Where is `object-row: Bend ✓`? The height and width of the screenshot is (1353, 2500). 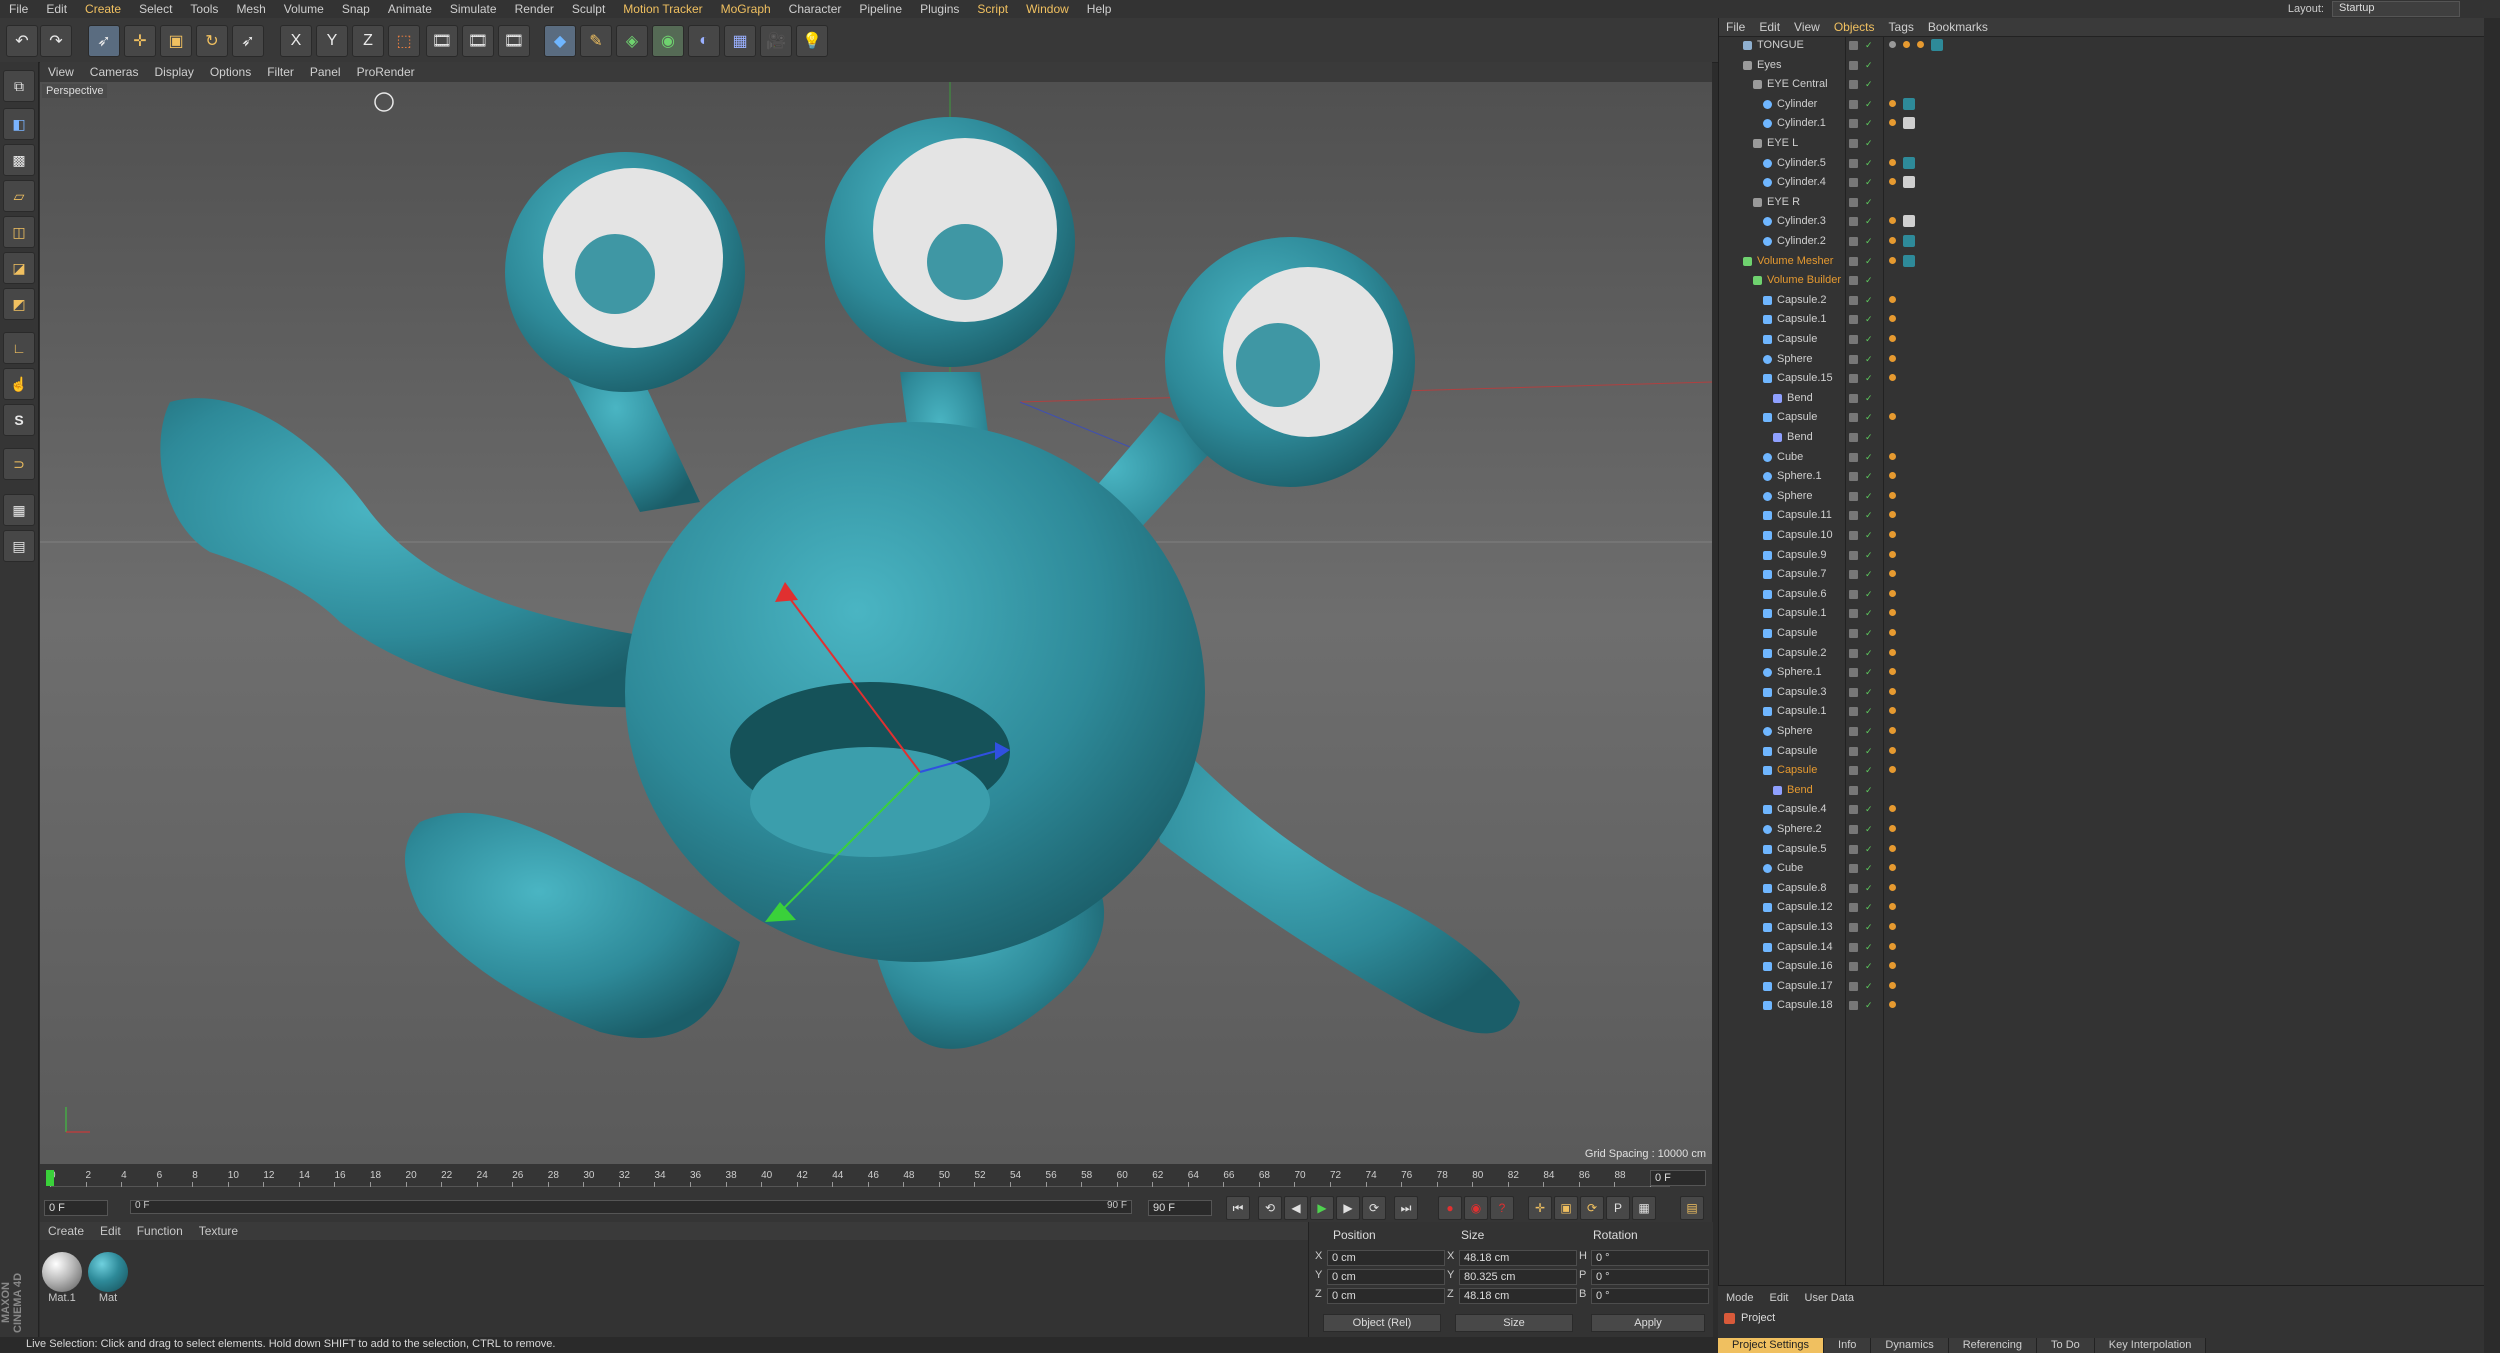
object-row: Bend ✓ is located at coordinates (2102, 438).